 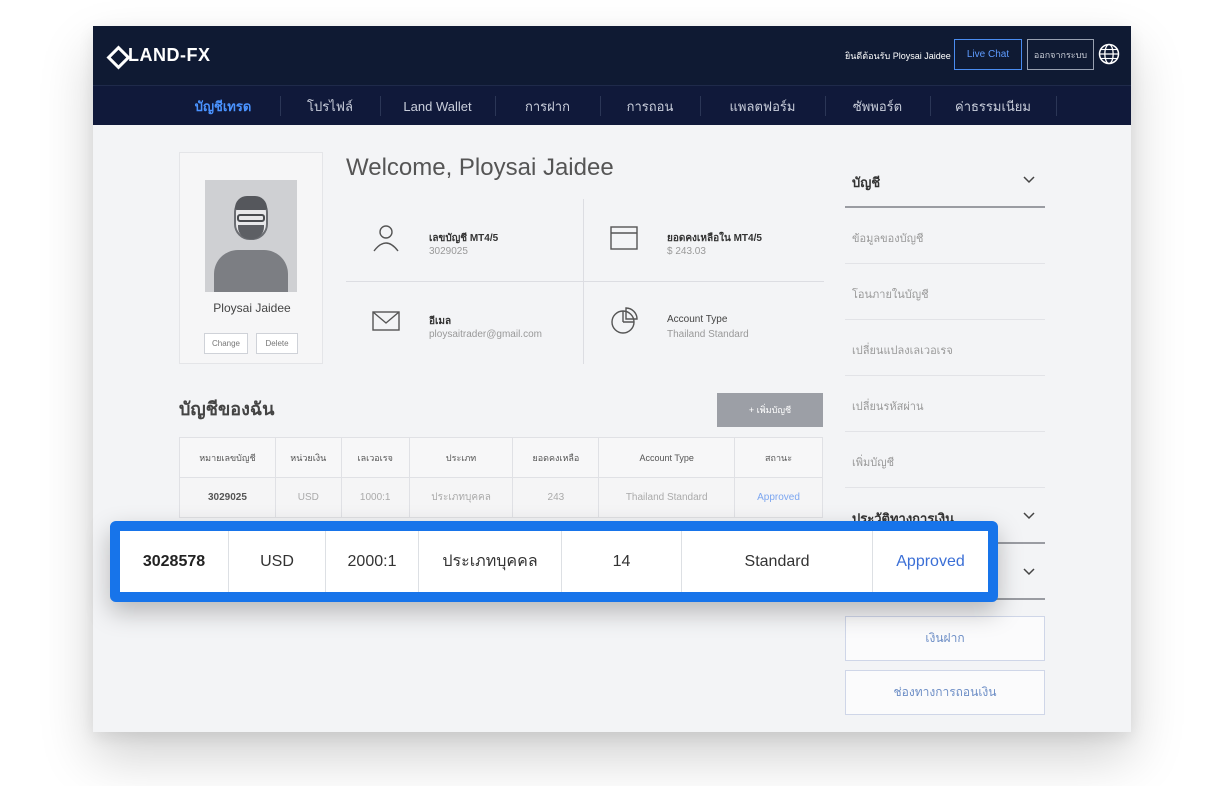 I want to click on nav-item-trading-account: บัญชีเทรด, so click(x=223, y=106).